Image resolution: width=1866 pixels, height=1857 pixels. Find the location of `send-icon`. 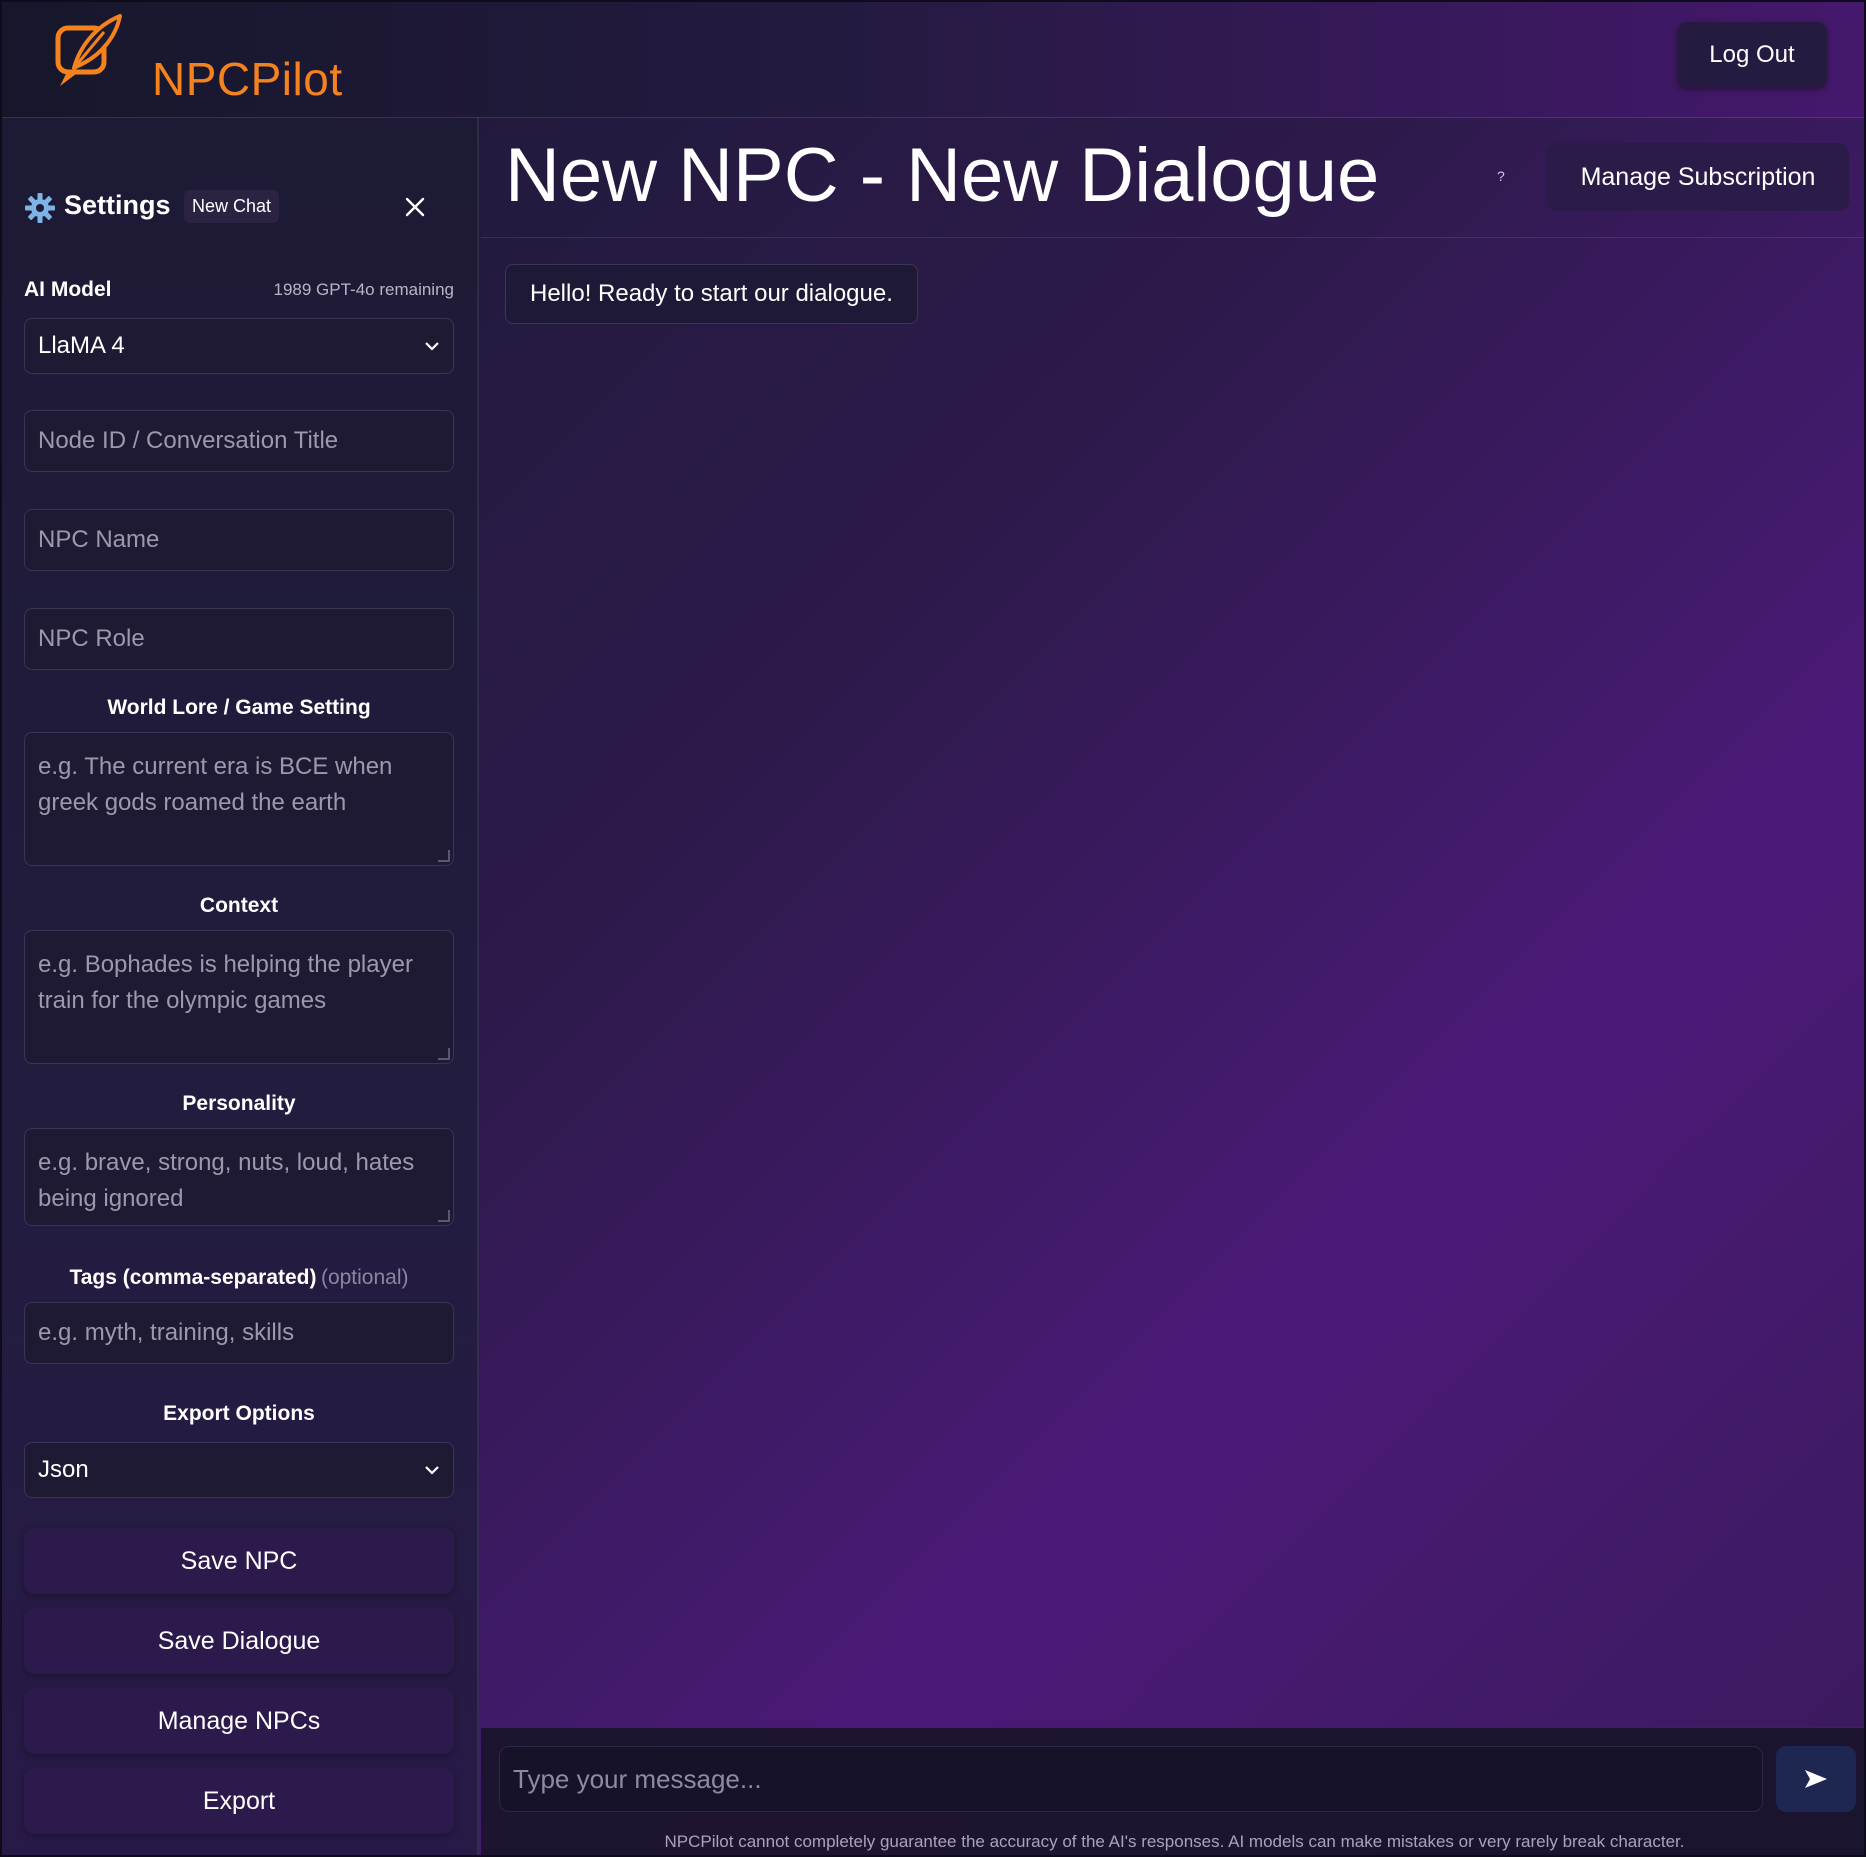

send-icon is located at coordinates (1816, 1779).